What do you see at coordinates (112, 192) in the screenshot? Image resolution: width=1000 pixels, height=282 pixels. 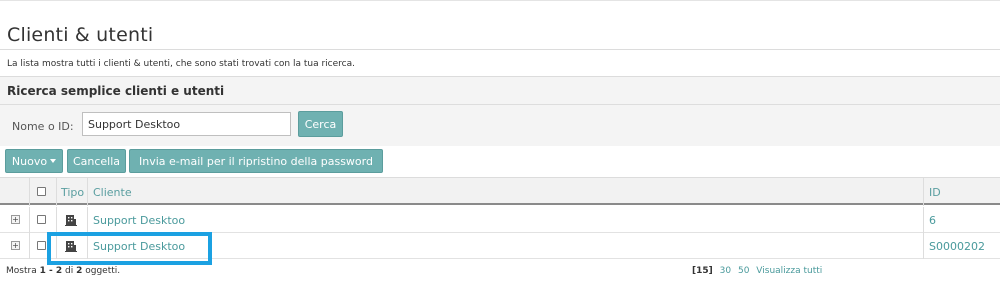 I see `header-client: Cliente` at bounding box center [112, 192].